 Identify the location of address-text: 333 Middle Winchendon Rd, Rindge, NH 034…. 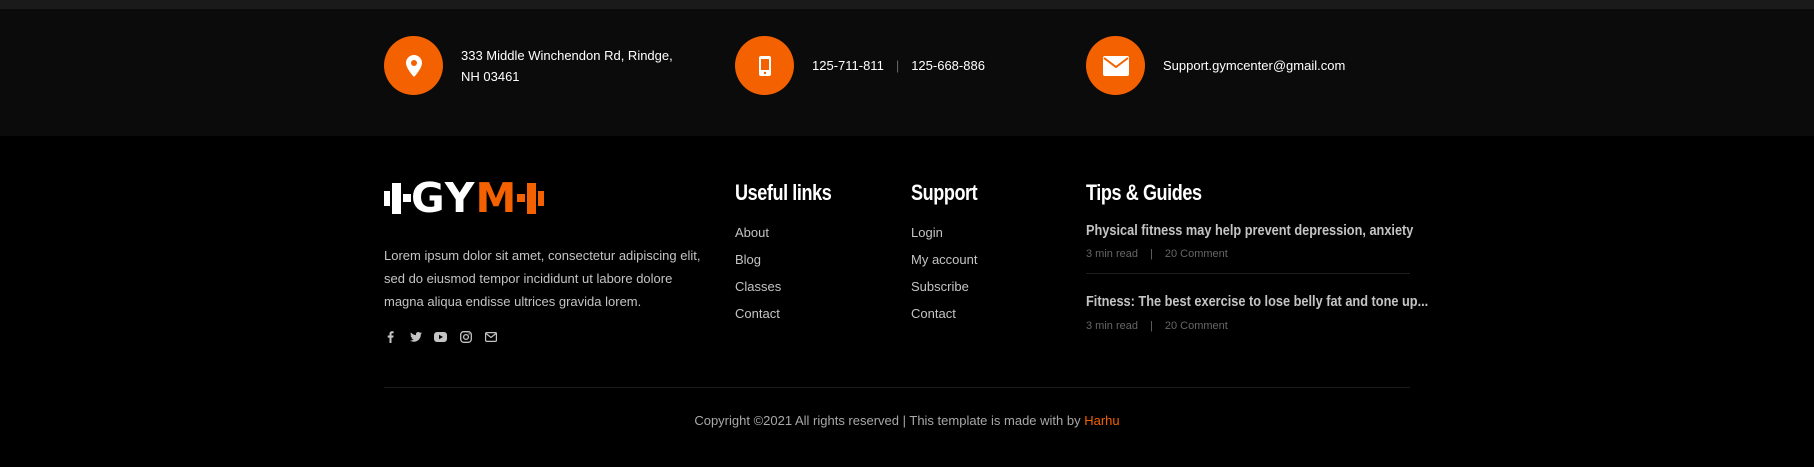
(567, 66).